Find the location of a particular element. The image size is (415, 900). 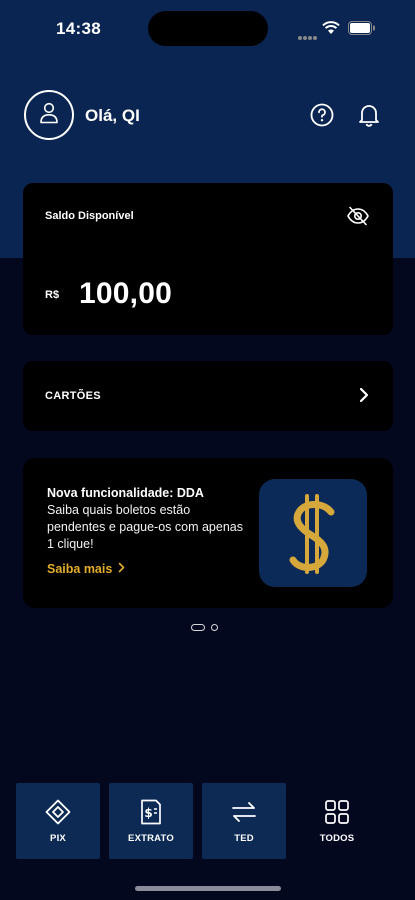

extrato-button: $ EXTRATO is located at coordinates (151, 821).